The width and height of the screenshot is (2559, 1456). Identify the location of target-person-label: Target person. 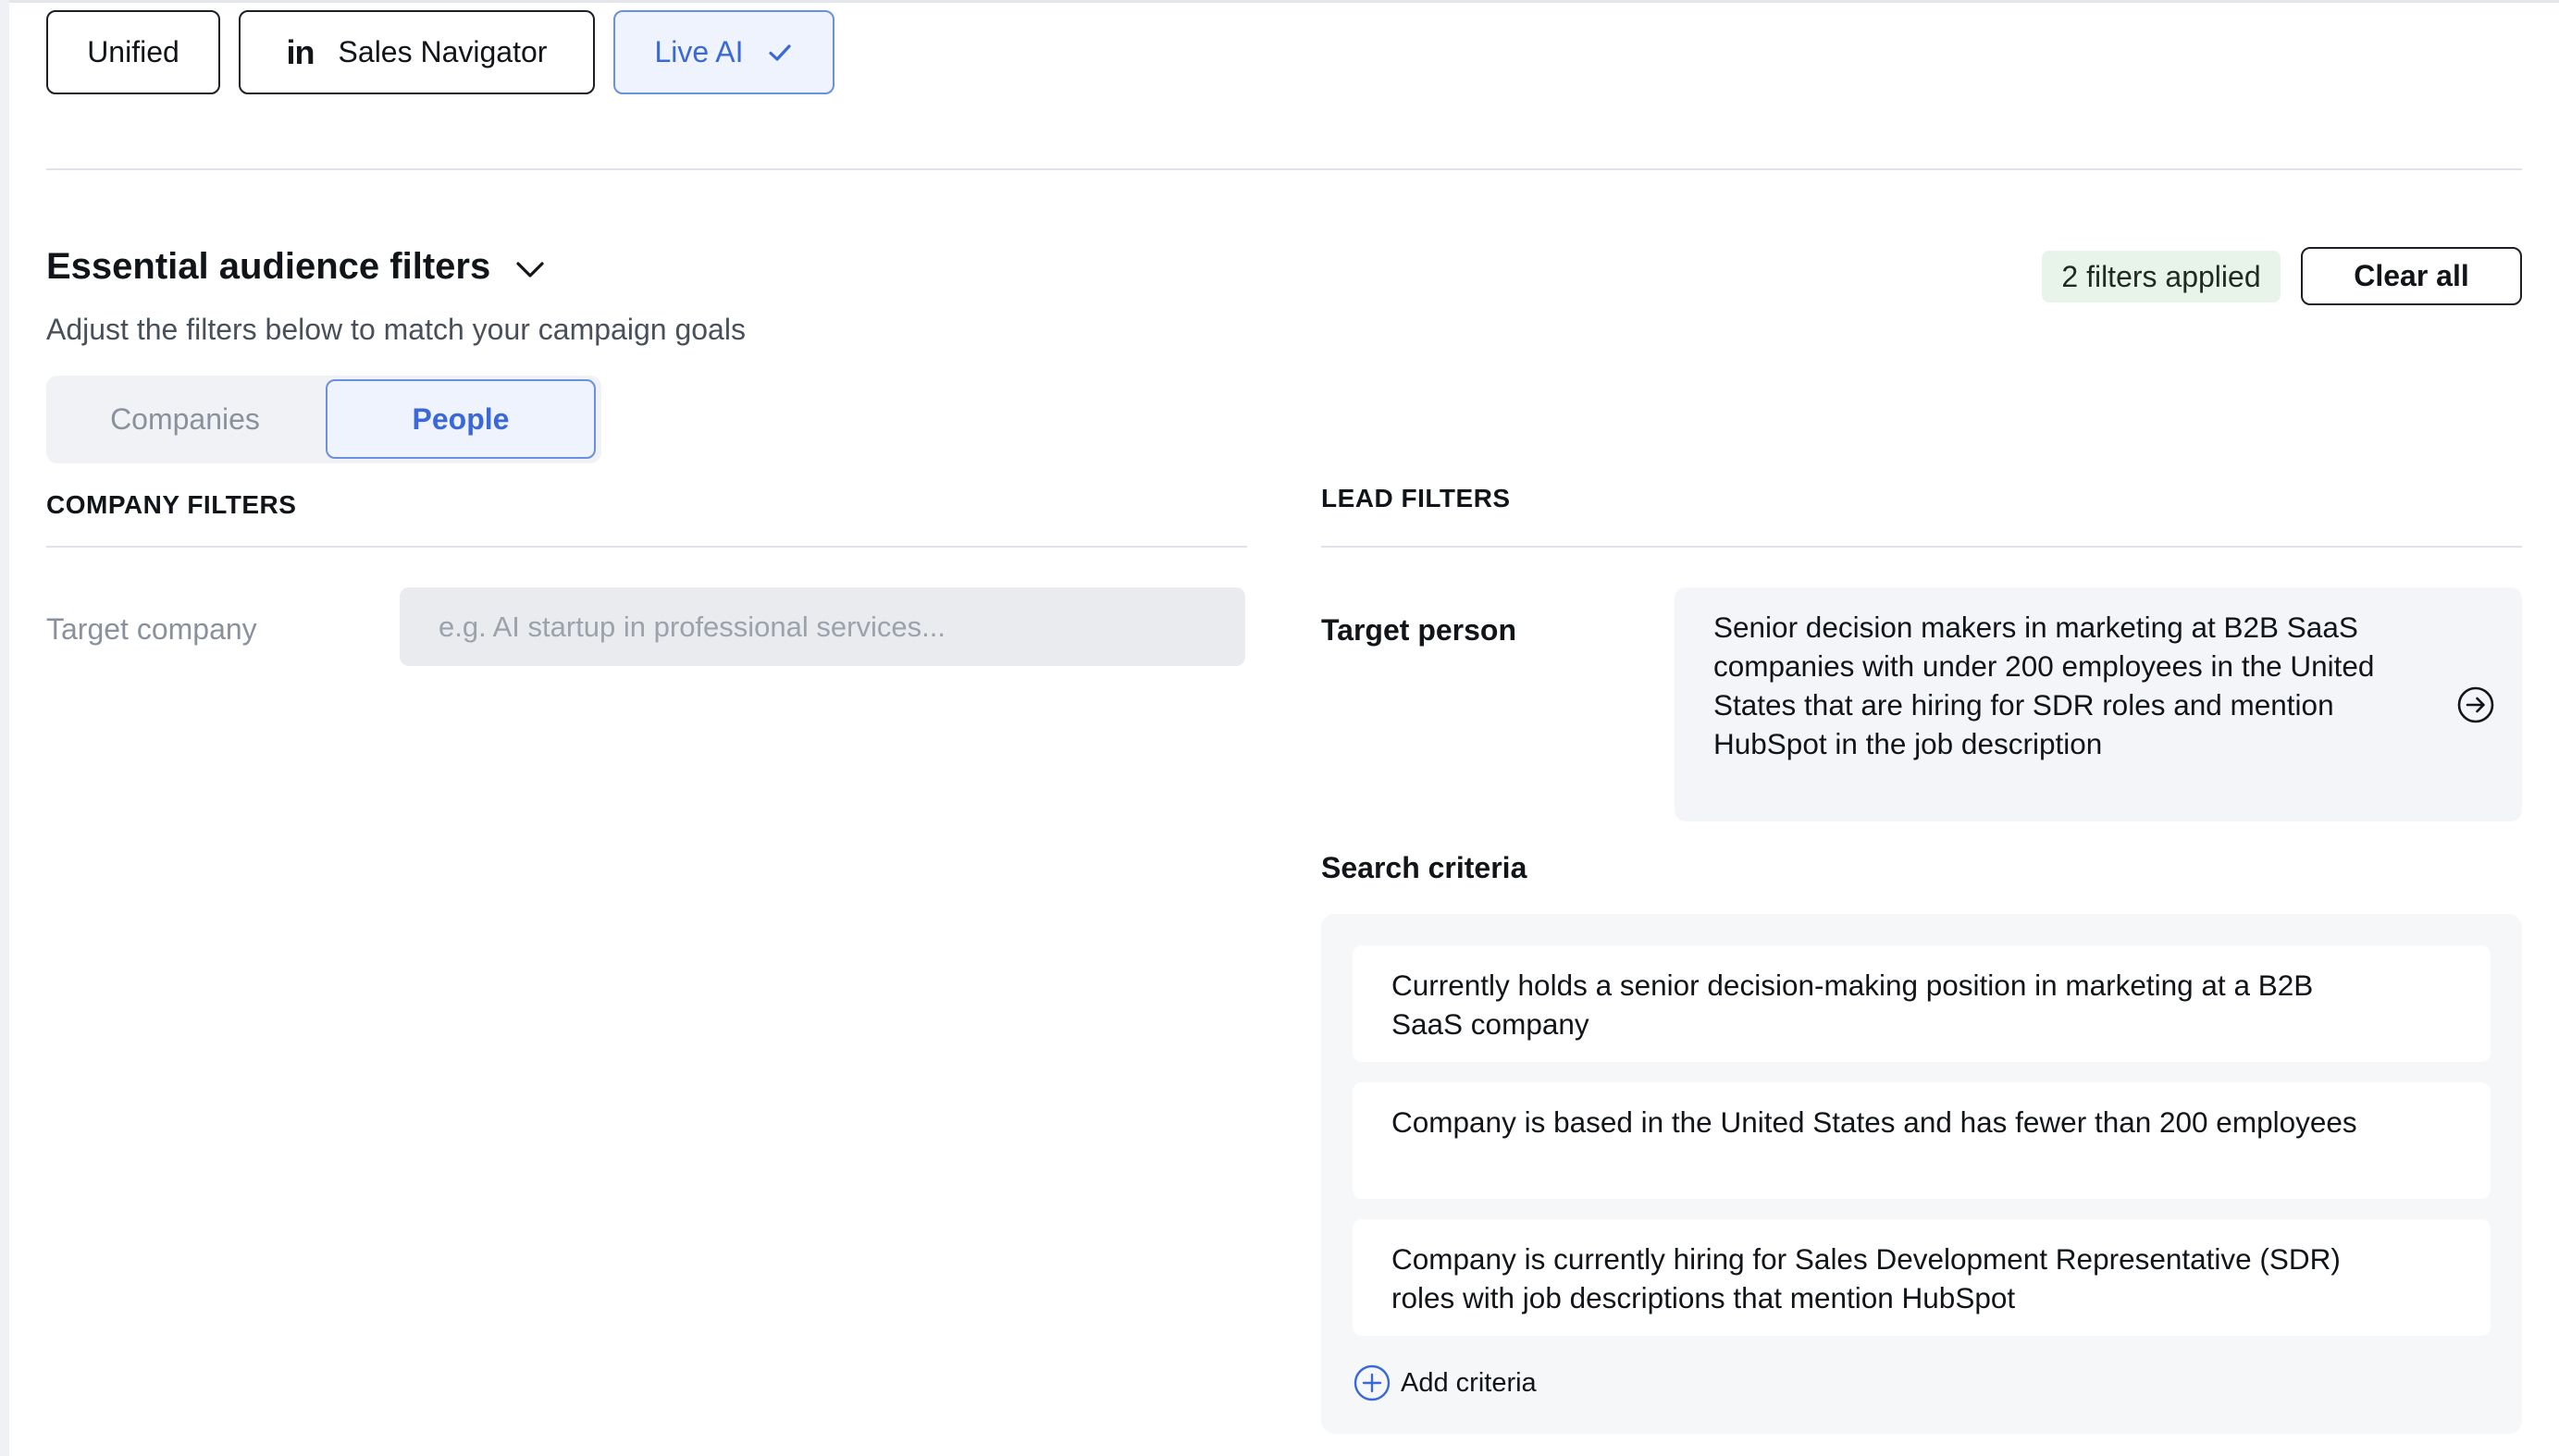
(1418, 630).